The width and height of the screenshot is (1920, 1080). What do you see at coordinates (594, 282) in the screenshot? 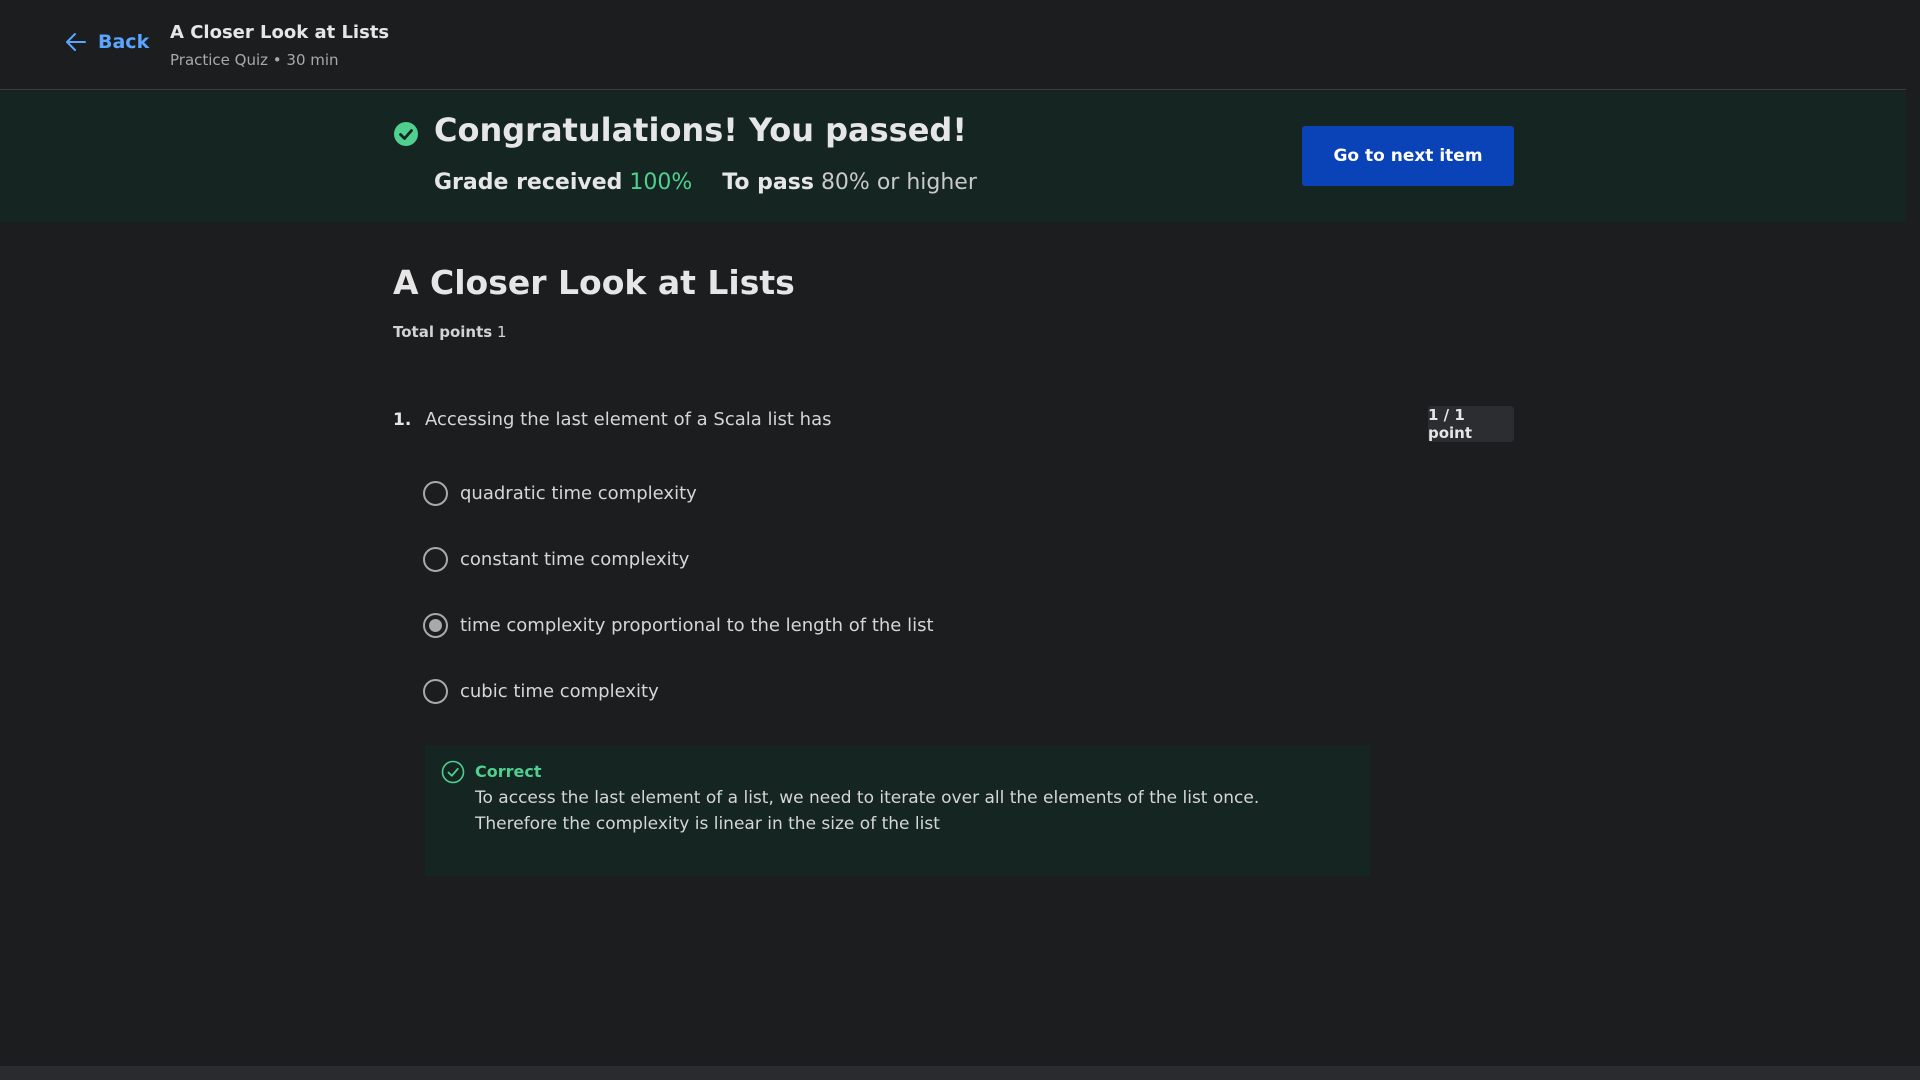
I see `quiz-heading: A Closer Look at Lists` at bounding box center [594, 282].